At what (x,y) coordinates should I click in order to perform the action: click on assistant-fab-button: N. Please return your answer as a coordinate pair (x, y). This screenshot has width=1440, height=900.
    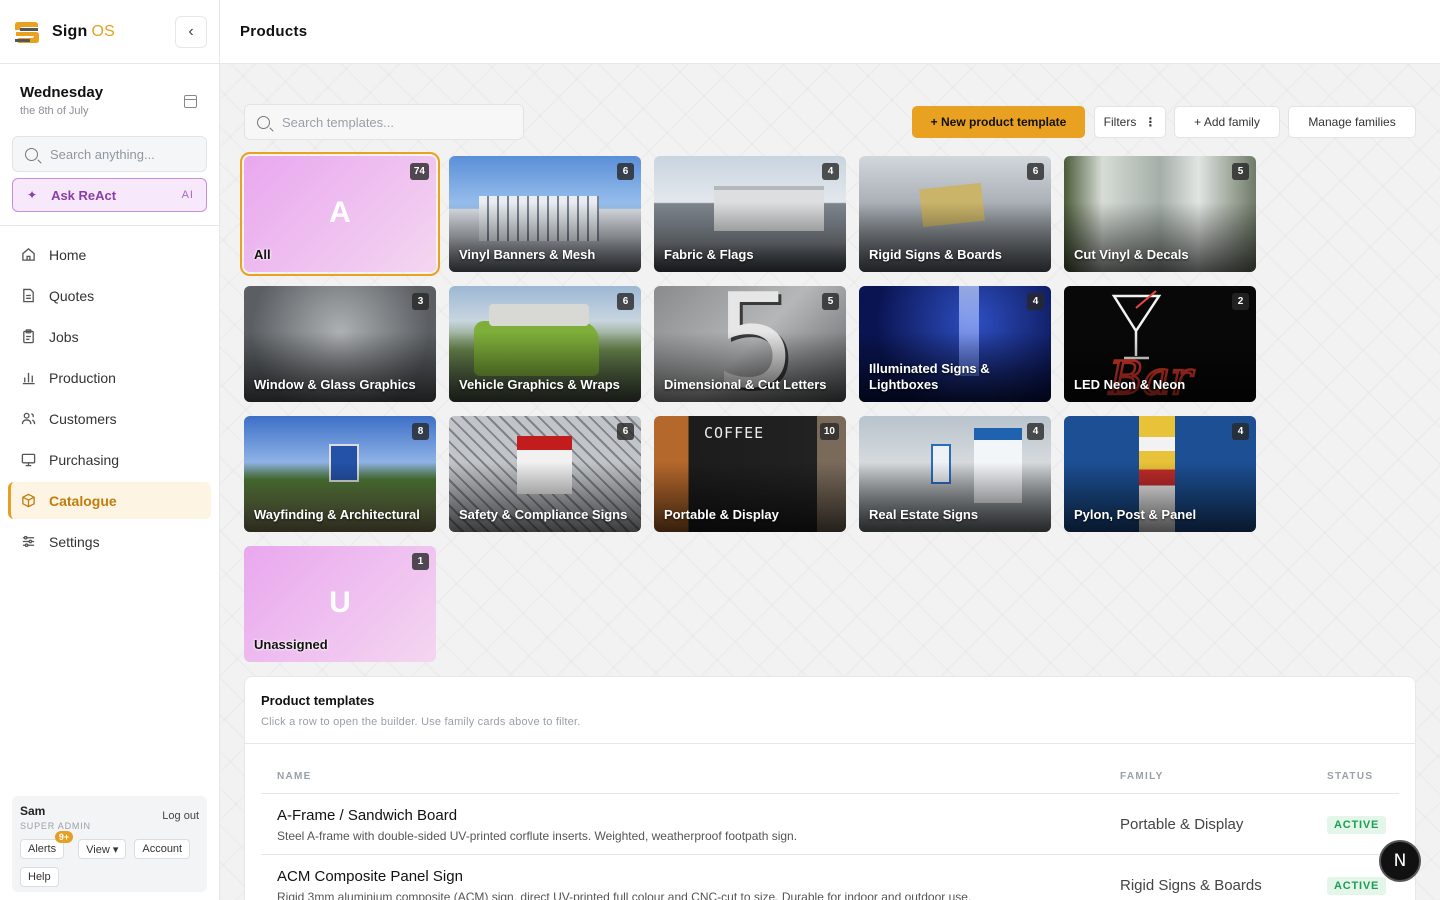
    Looking at the image, I should click on (1400, 861).